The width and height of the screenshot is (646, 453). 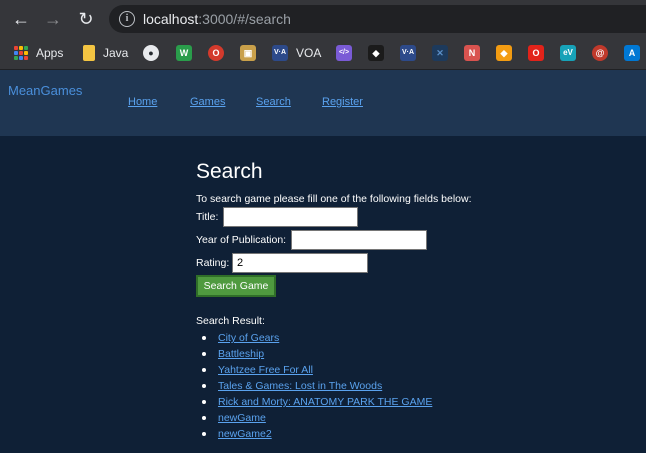 I want to click on nav-games-link: Games, so click(x=207, y=102).